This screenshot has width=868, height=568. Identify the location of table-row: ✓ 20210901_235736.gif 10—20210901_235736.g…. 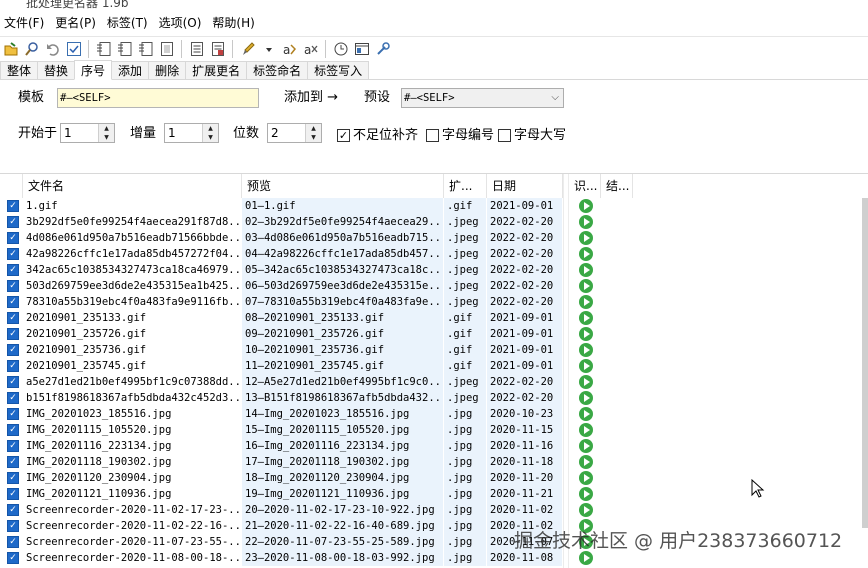
(434, 350).